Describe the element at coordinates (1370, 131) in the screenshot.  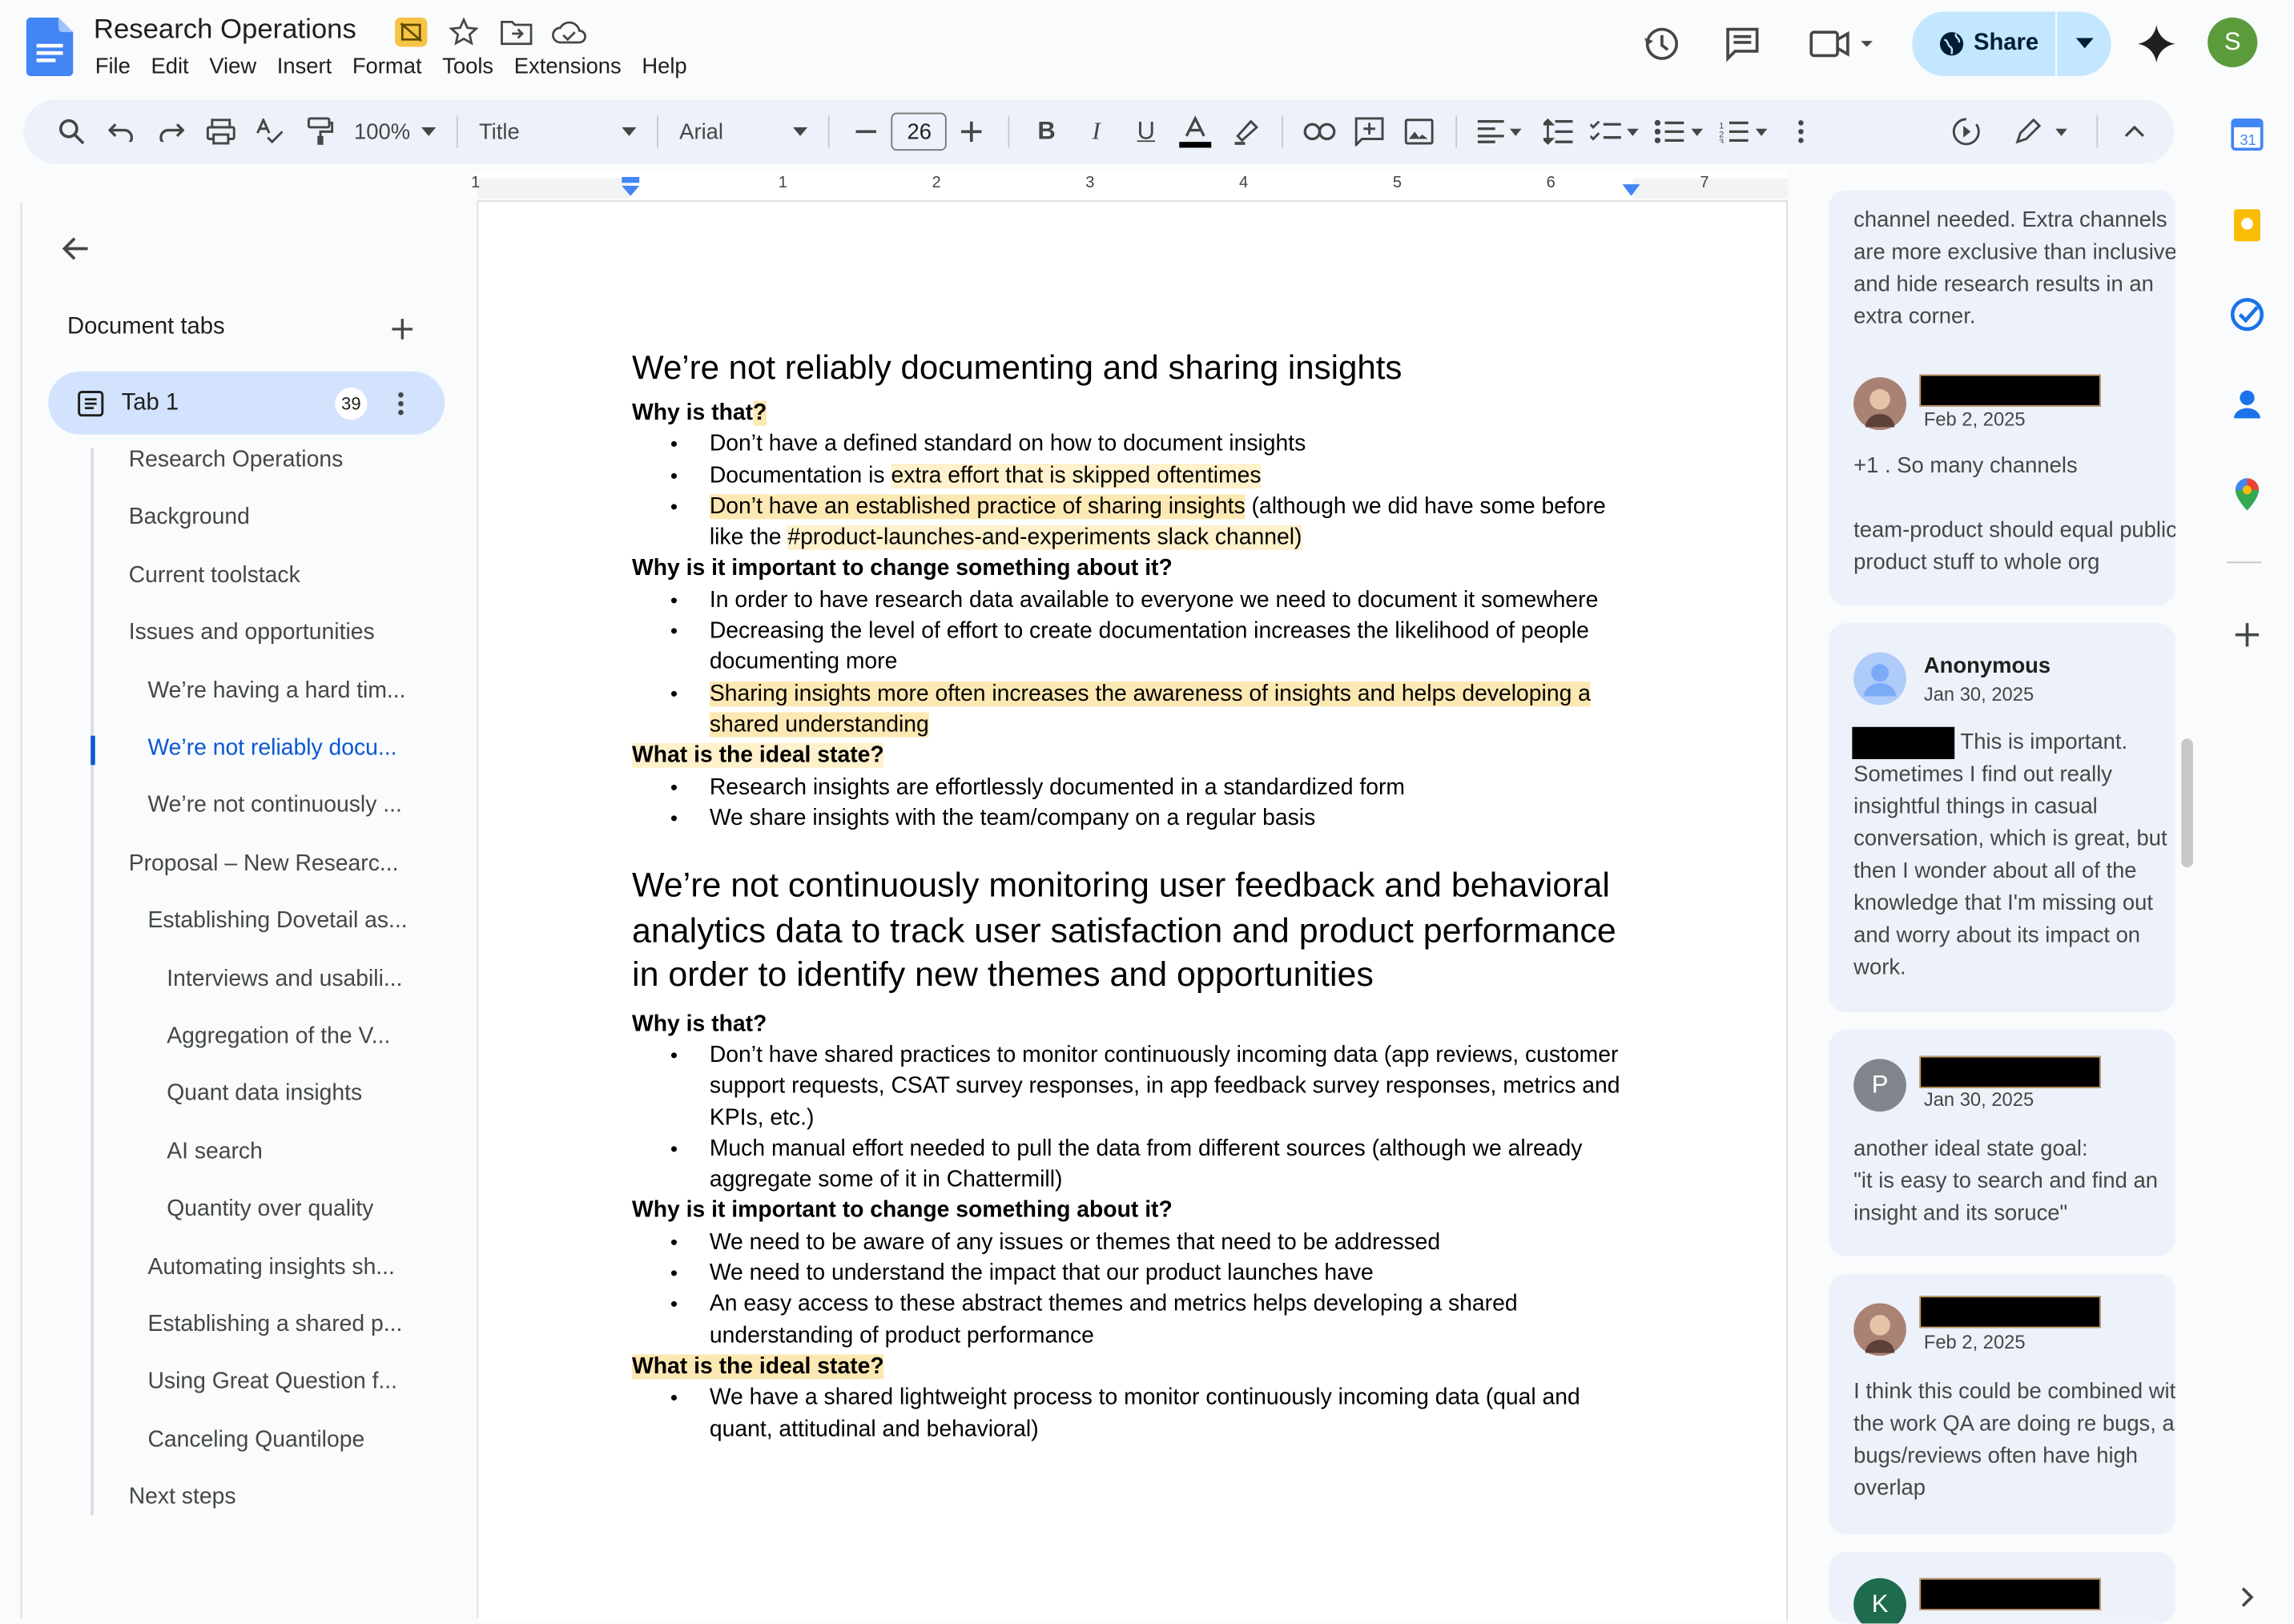
I see `add-comment-icon` at that location.